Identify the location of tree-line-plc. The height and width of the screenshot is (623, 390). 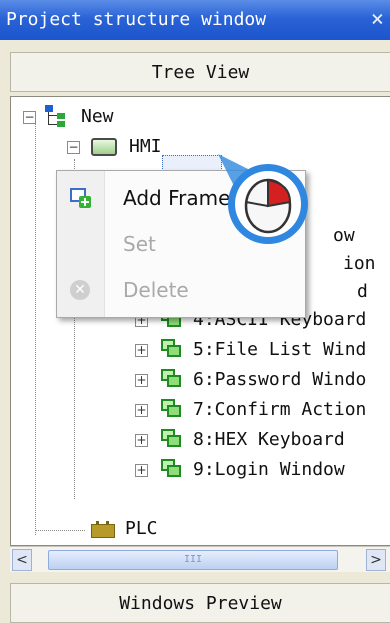
(60, 530).